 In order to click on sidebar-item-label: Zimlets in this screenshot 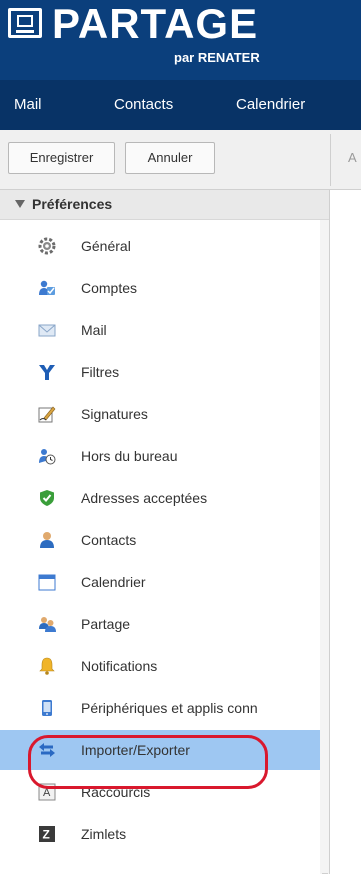, I will do `click(104, 834)`.